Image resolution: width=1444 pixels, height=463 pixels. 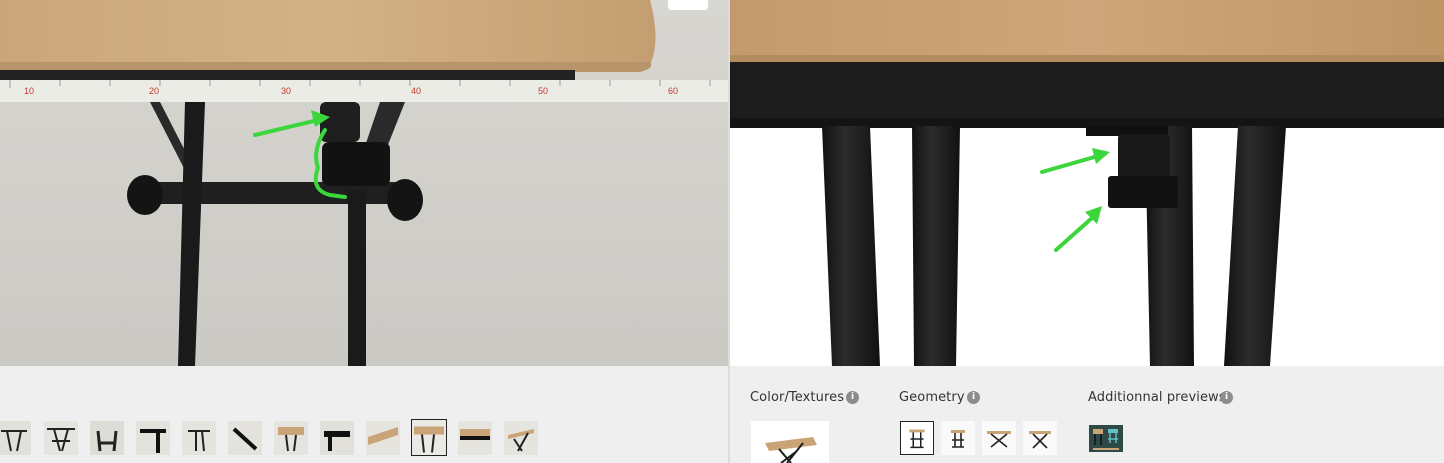 I want to click on tabletop, so click(x=328, y=34).